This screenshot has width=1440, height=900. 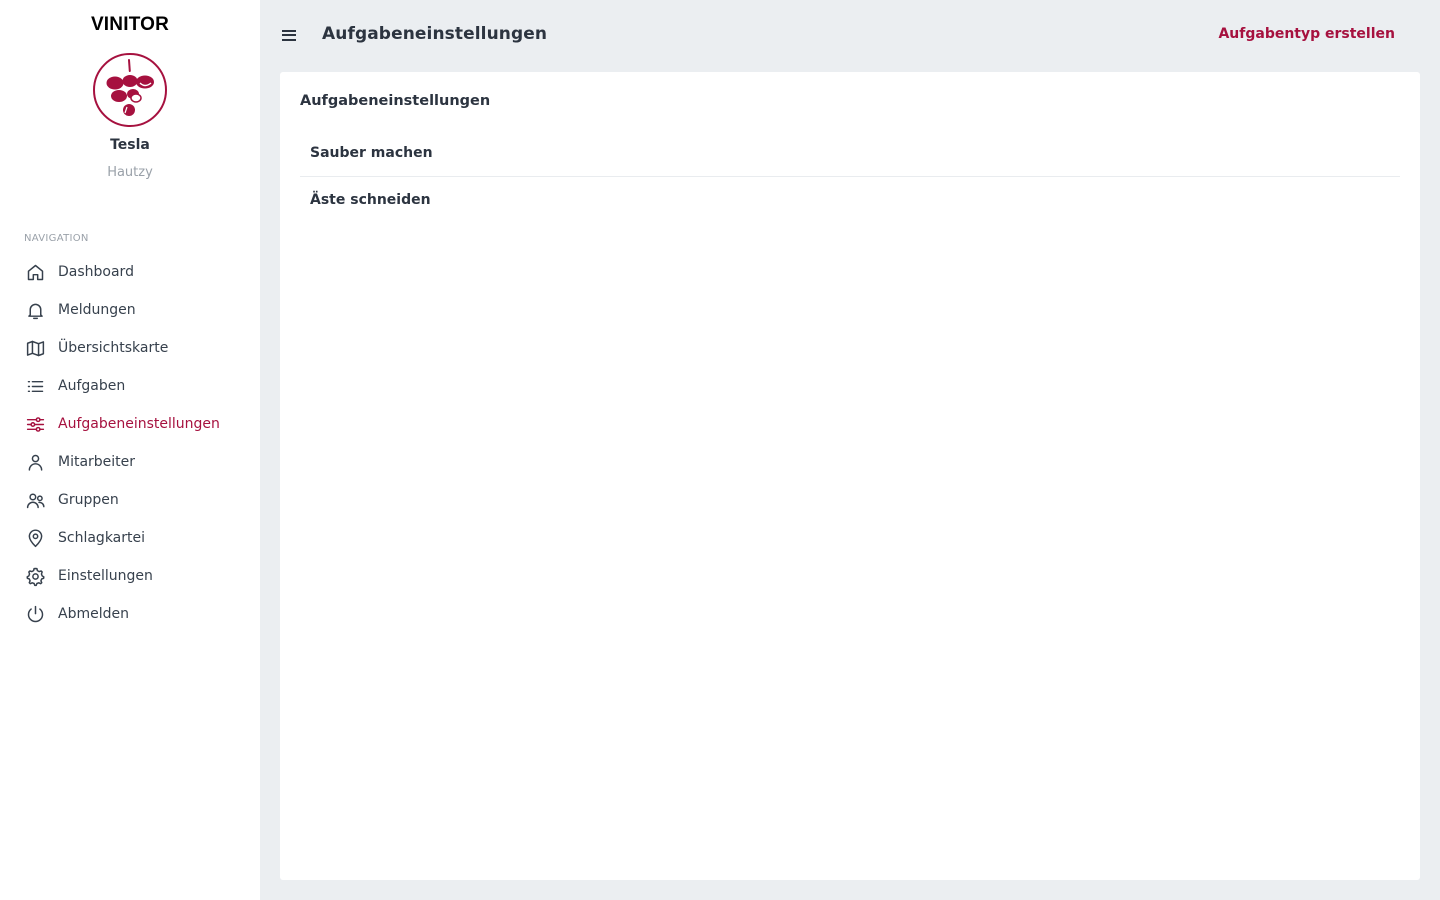 What do you see at coordinates (92, 386) in the screenshot?
I see `sidebar-item-label: Aufgaben` at bounding box center [92, 386].